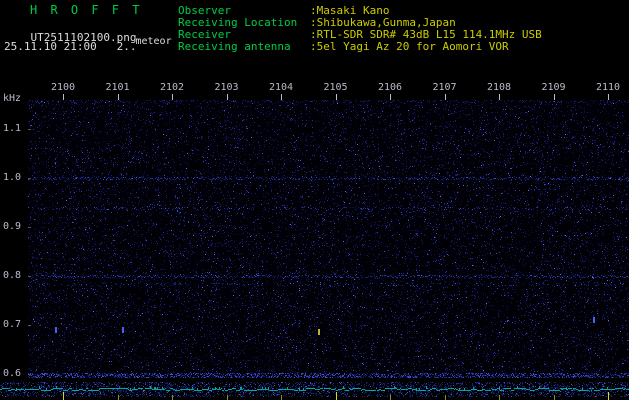 This screenshot has height=400, width=629. I want to click on time-tick-label: 2105, so click(335, 87).